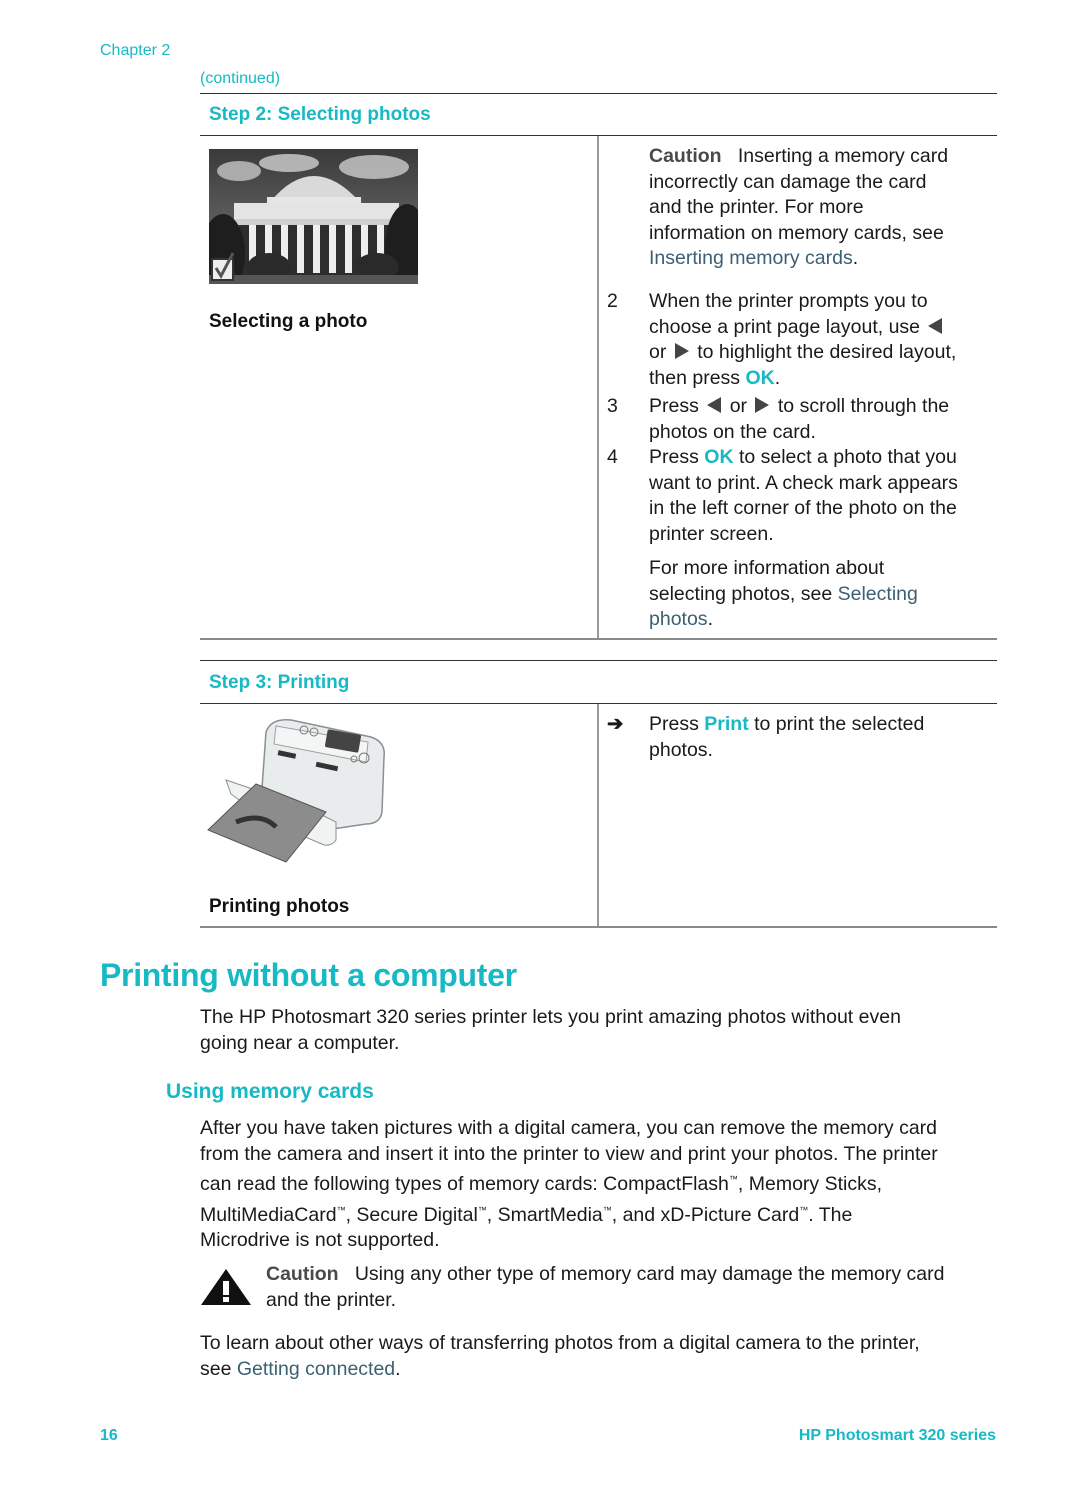 Image resolution: width=1080 pixels, height=1495 pixels. What do you see at coordinates (751, 258) in the screenshot?
I see `link-inserting-memory-cards: Inserting memory cards` at bounding box center [751, 258].